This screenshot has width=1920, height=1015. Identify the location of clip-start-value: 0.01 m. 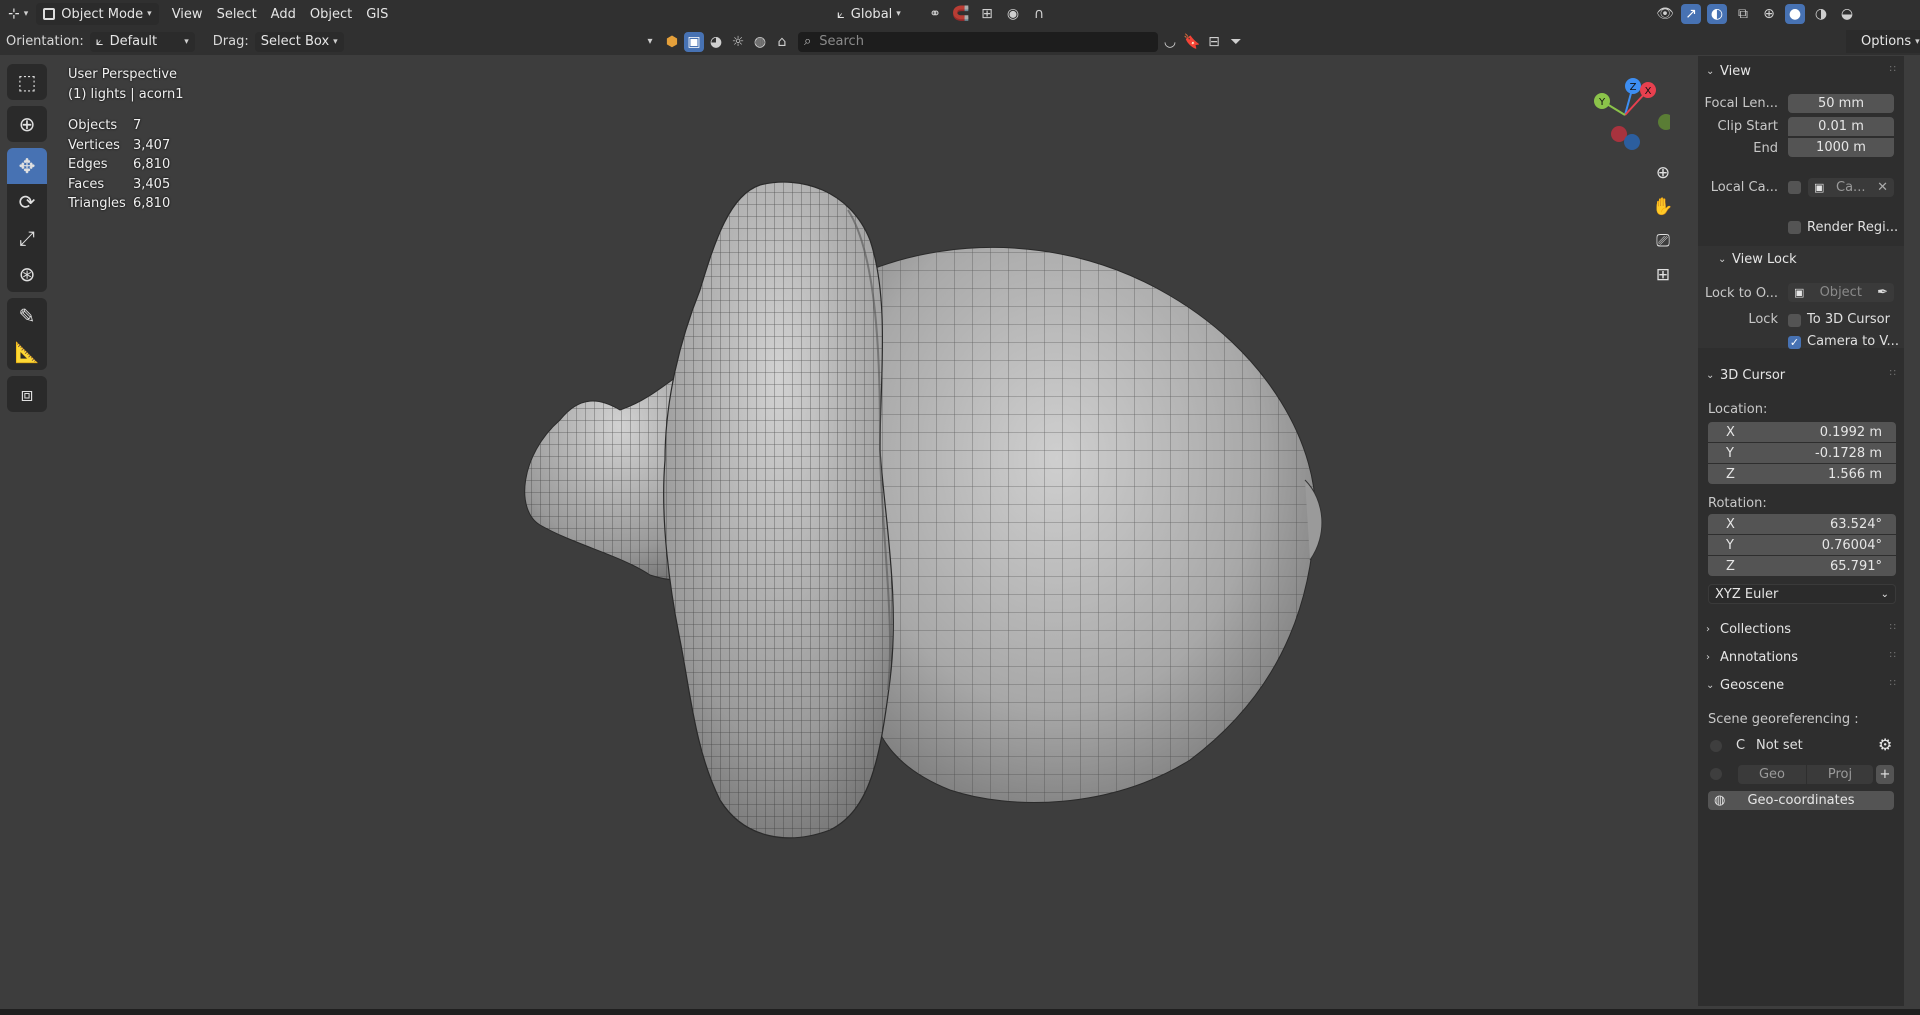
(1841, 126).